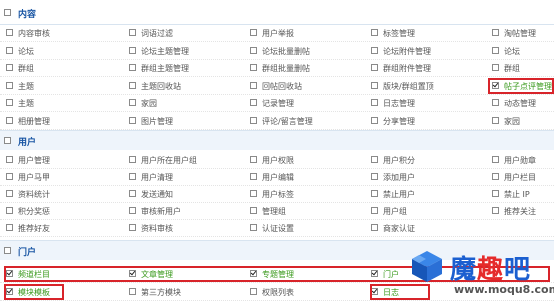 Image resolution: width=554 pixels, height=301 pixels. I want to click on permission-label: 家园, so click(512, 121).